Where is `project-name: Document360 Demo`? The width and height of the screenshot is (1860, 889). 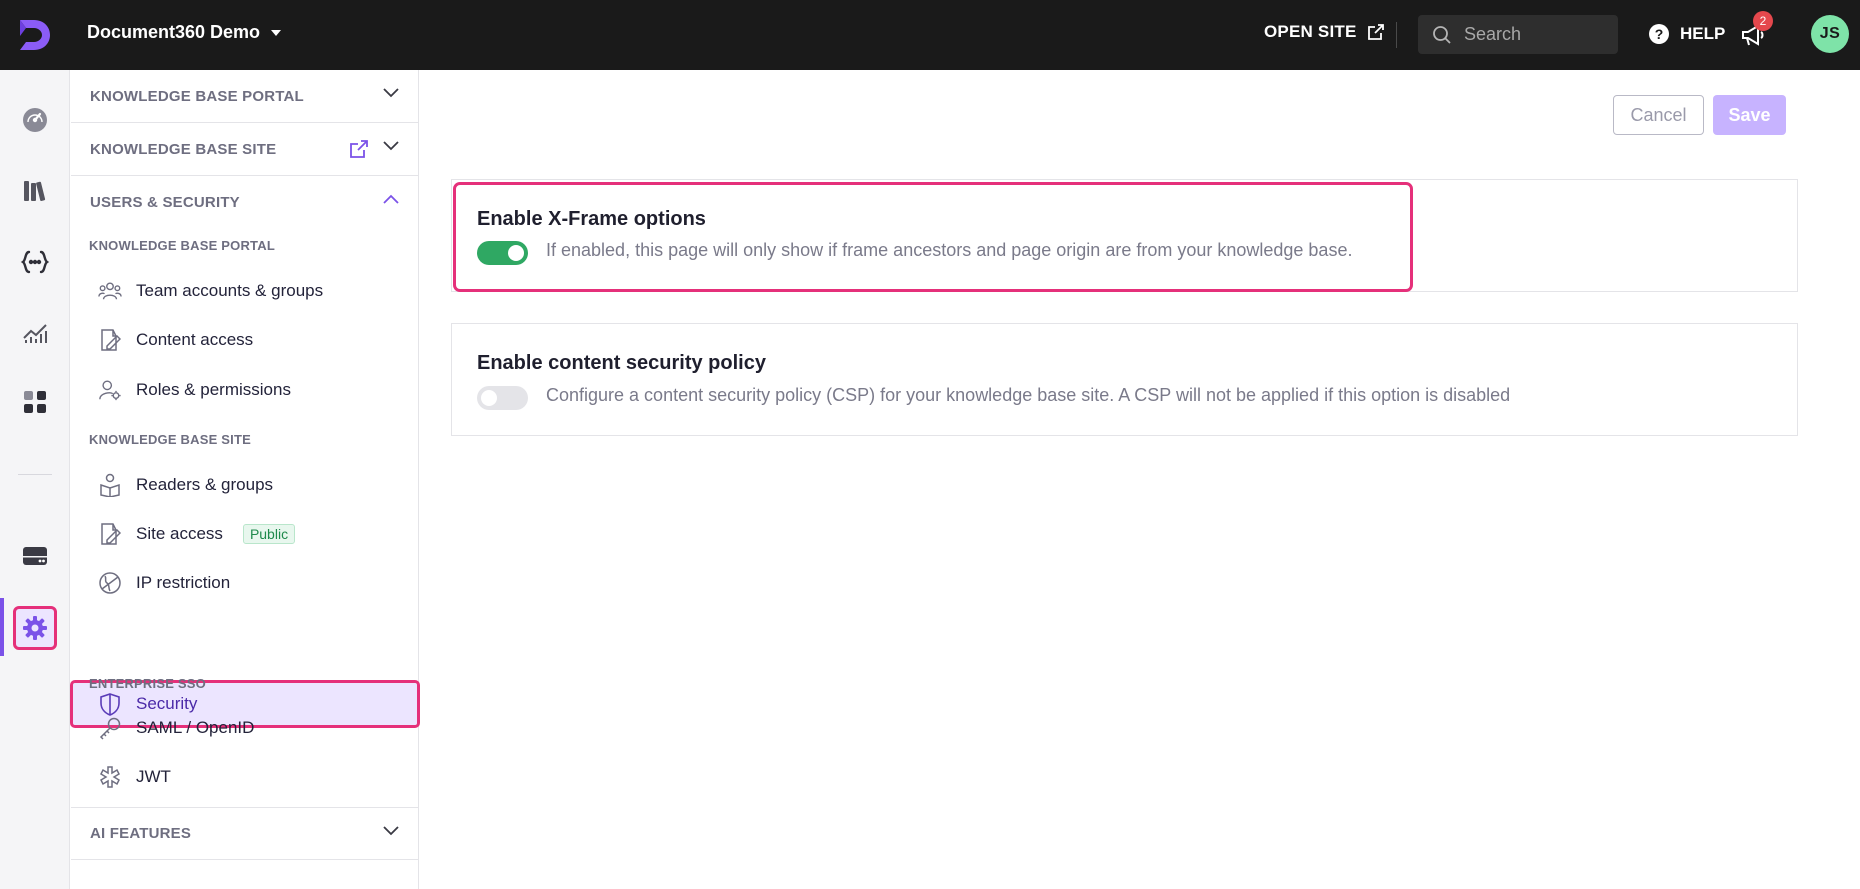 project-name: Document360 Demo is located at coordinates (174, 32).